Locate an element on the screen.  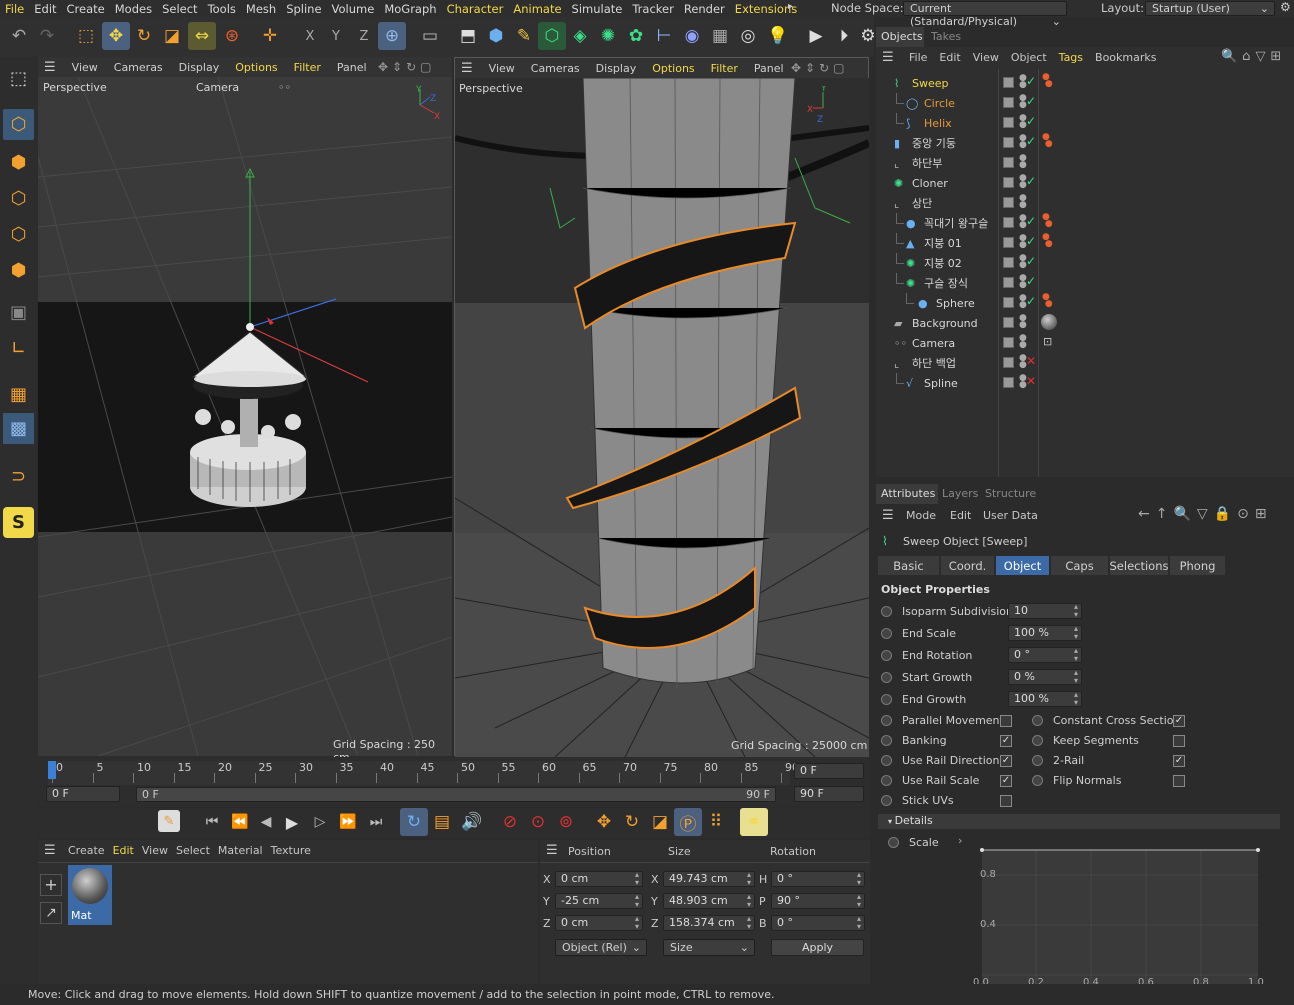
tab-takes: Takes is located at coordinates (946, 36).